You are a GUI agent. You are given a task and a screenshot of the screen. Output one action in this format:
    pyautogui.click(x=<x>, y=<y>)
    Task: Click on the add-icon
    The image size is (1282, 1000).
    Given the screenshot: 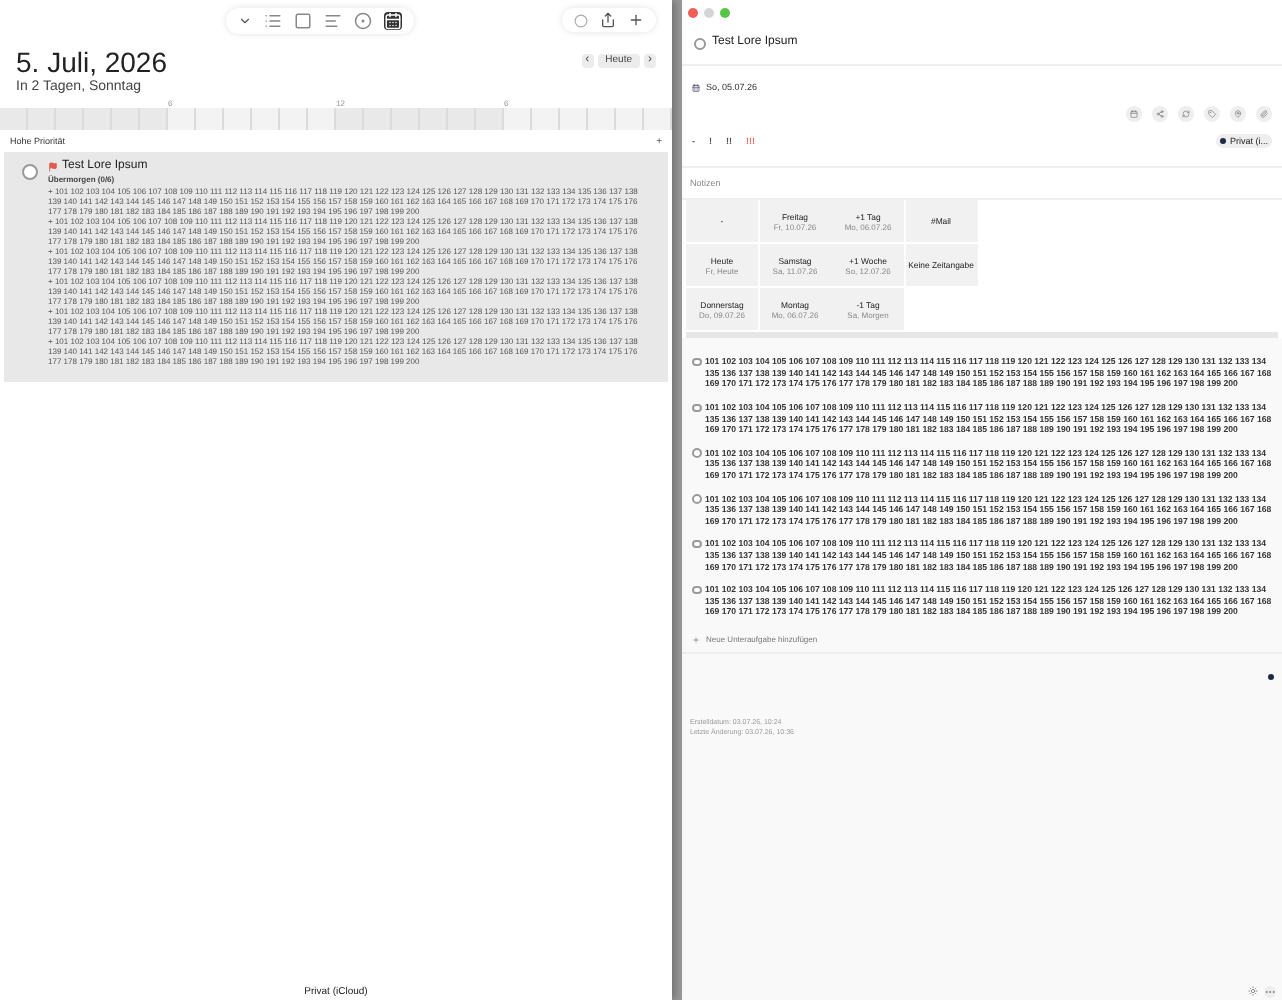 What is the action you would take?
    pyautogui.click(x=636, y=20)
    